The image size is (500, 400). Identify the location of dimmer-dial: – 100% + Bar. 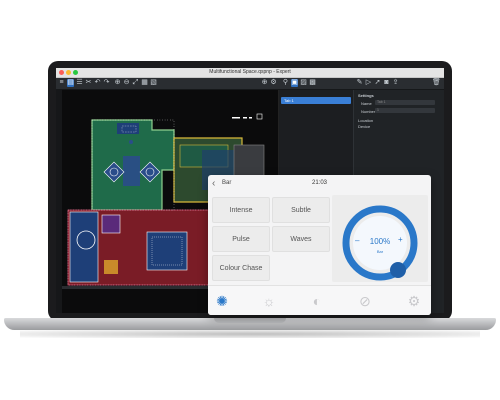
(380, 238).